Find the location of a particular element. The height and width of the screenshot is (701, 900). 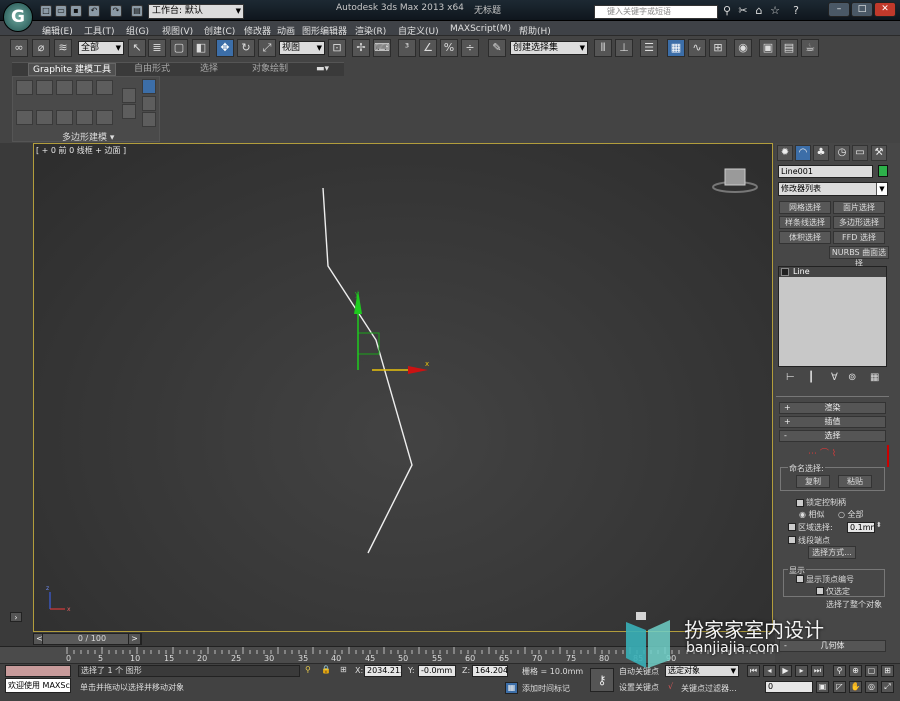

layer-manager-icon: ☰ is located at coordinates (649, 48).